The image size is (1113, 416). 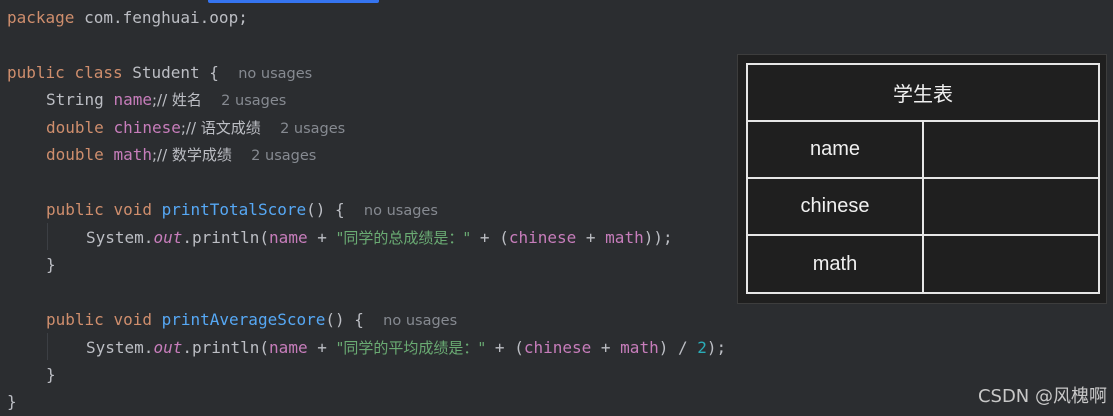 I want to click on table-row: name, so click(x=923, y=150).